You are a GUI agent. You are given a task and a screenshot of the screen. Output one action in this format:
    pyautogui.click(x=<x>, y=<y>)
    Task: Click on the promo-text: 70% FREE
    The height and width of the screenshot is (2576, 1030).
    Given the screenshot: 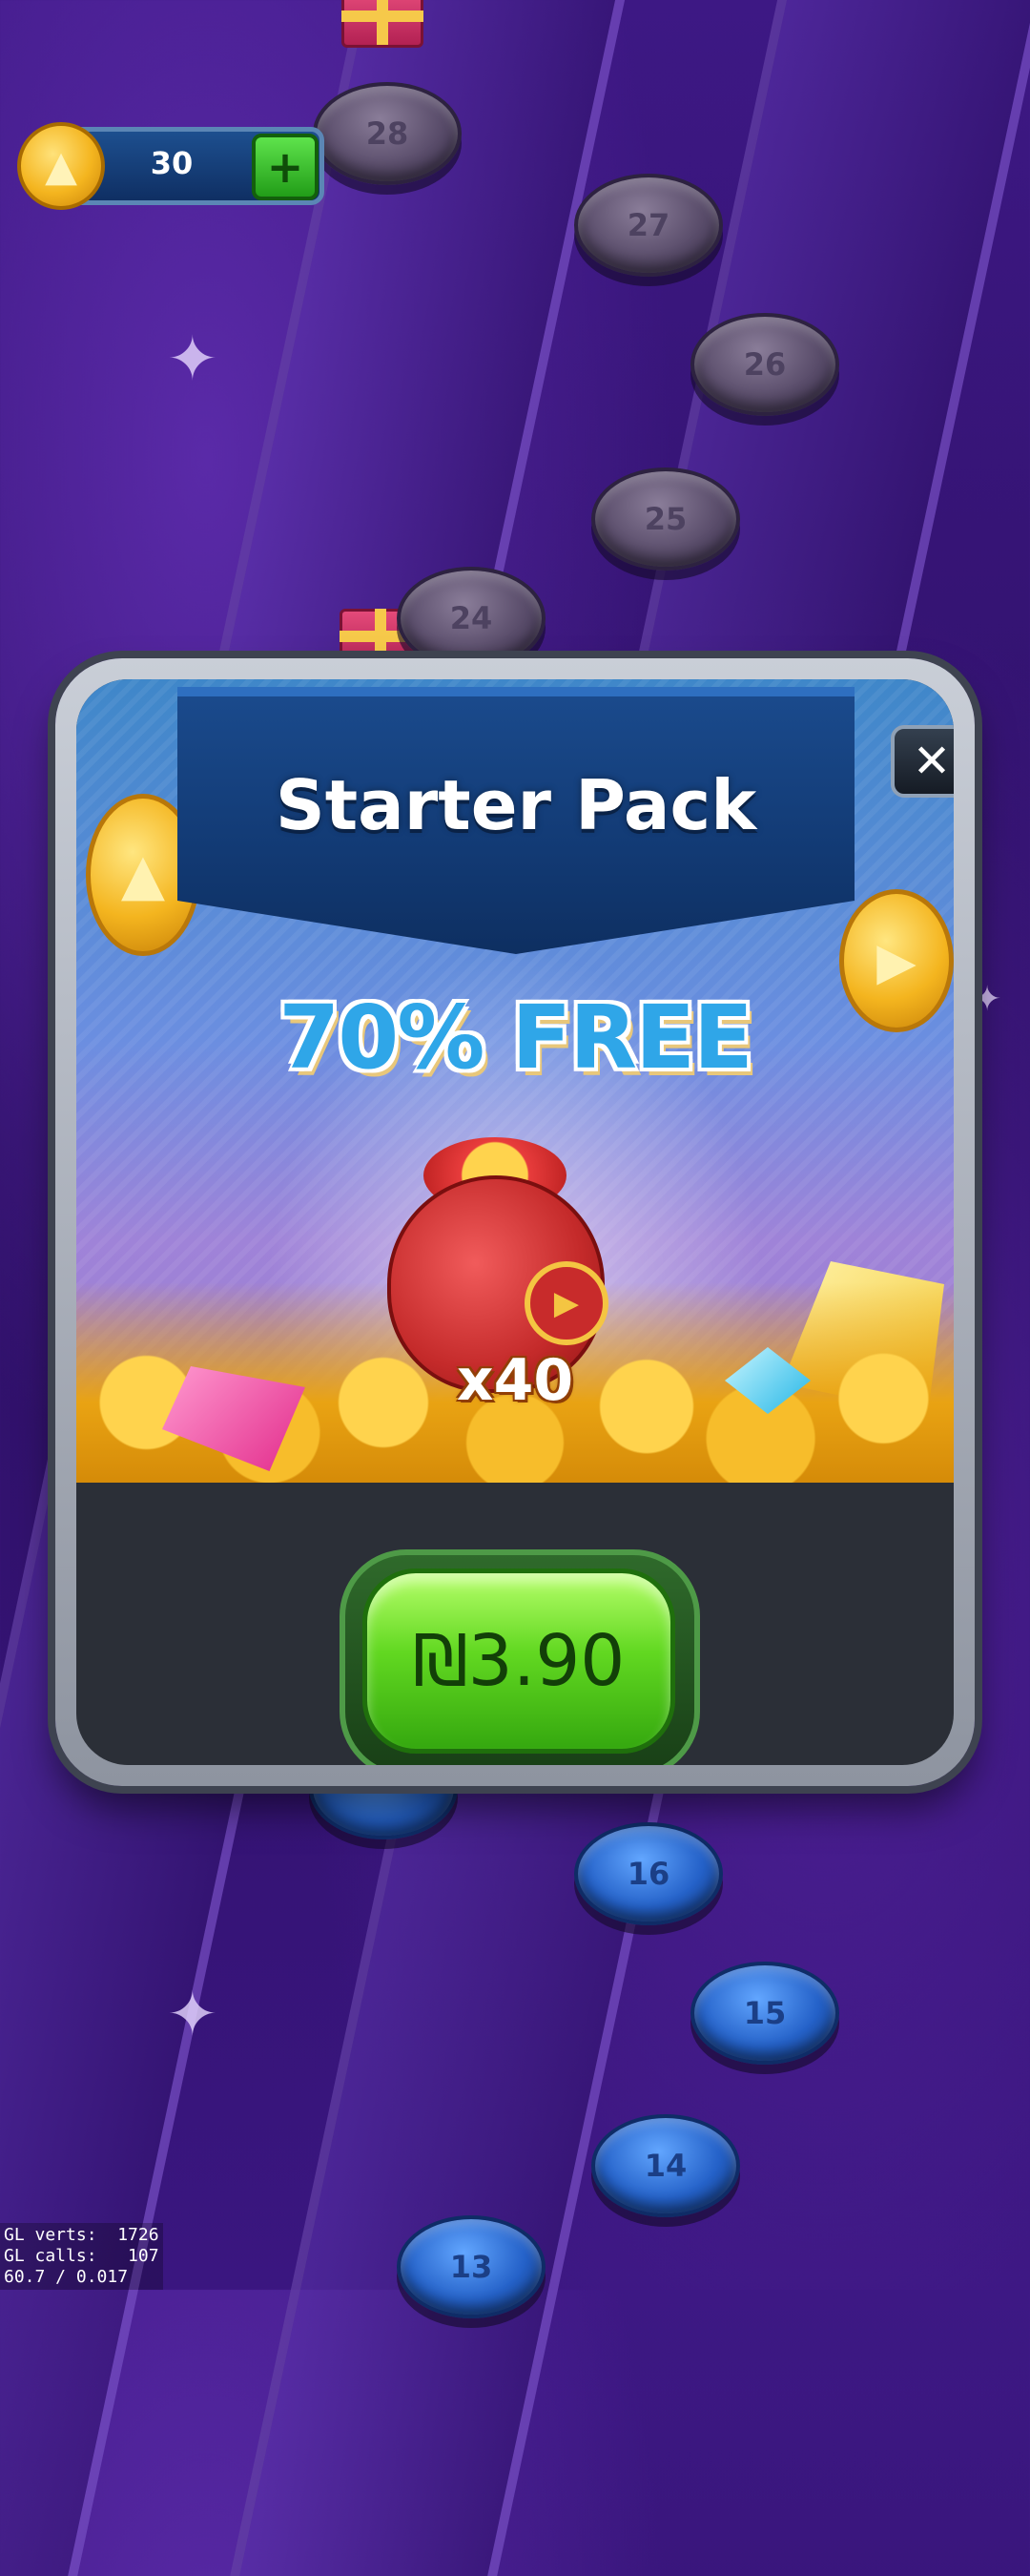 What is the action you would take?
    pyautogui.click(x=515, y=1038)
    